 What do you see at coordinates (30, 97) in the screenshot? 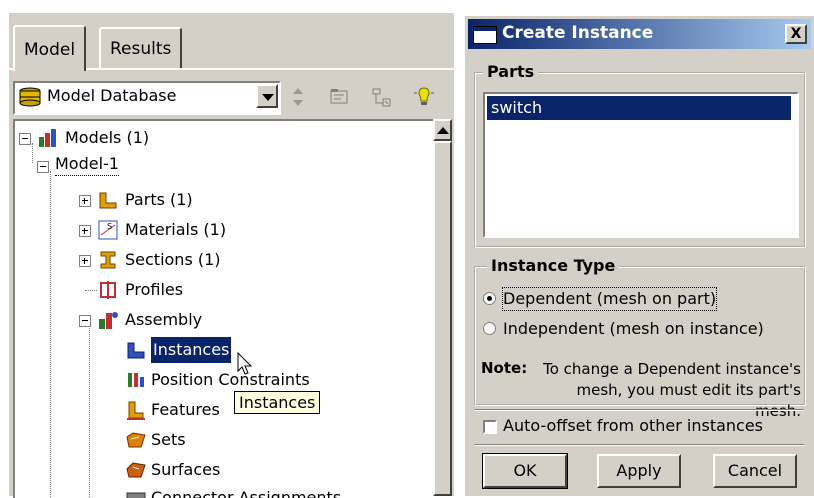
I see `database-icon` at bounding box center [30, 97].